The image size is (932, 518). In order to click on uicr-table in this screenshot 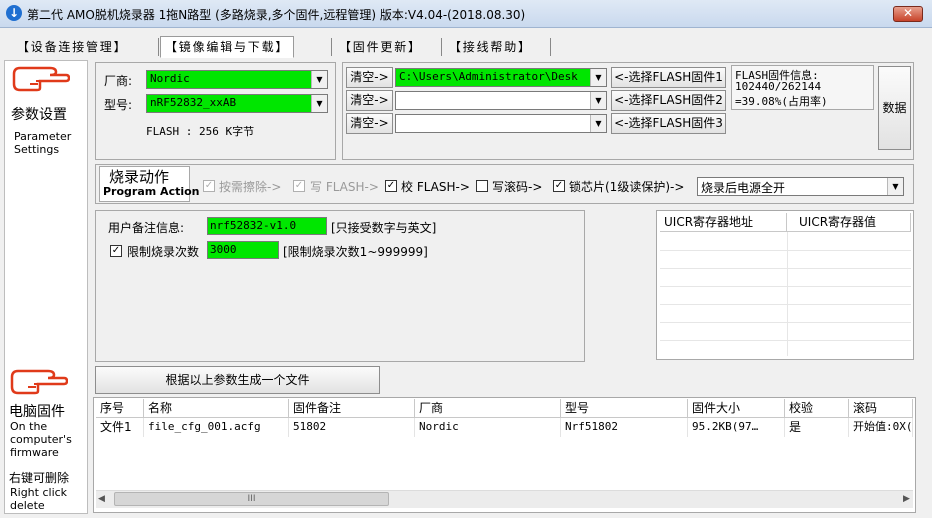, I will do `click(785, 285)`.